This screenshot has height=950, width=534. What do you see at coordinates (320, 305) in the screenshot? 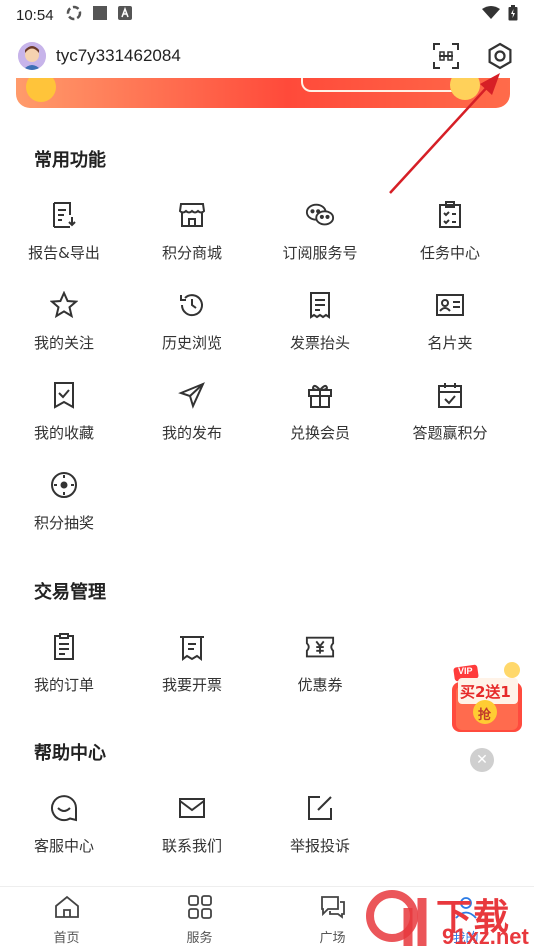
I see `invoice-title-icon` at bounding box center [320, 305].